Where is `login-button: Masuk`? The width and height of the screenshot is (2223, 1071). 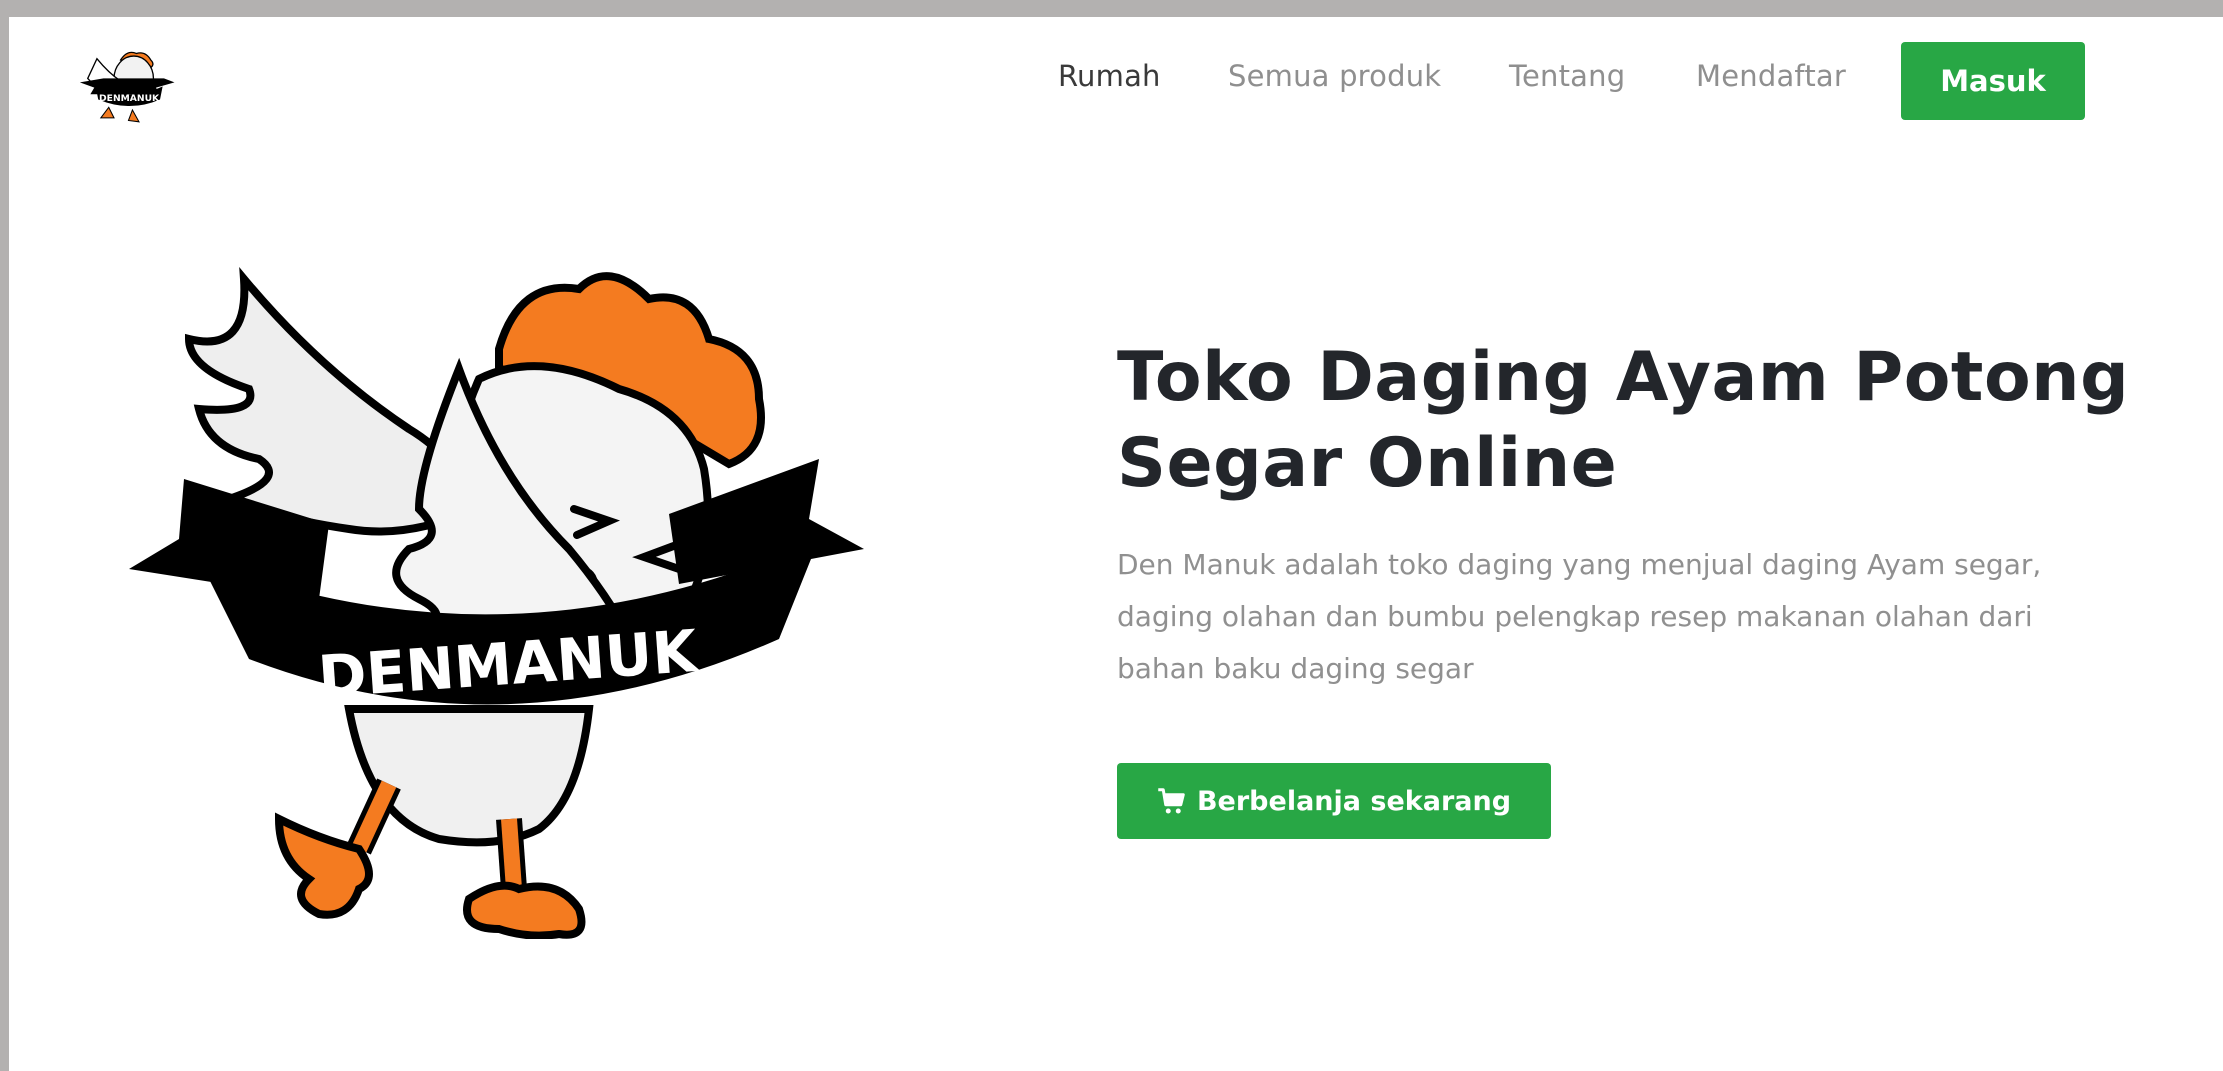
login-button: Masuk is located at coordinates (1993, 81).